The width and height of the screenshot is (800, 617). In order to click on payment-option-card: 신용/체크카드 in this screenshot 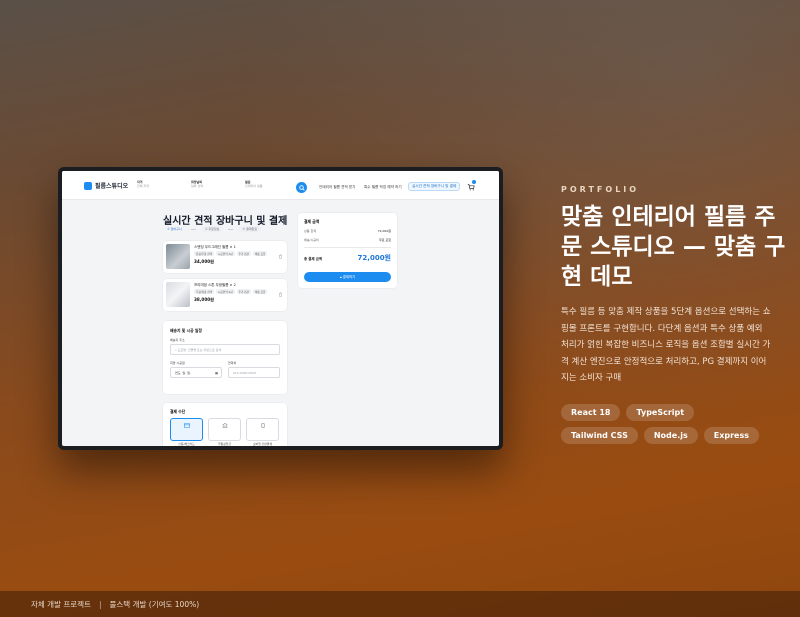, I will do `click(186, 432)`.